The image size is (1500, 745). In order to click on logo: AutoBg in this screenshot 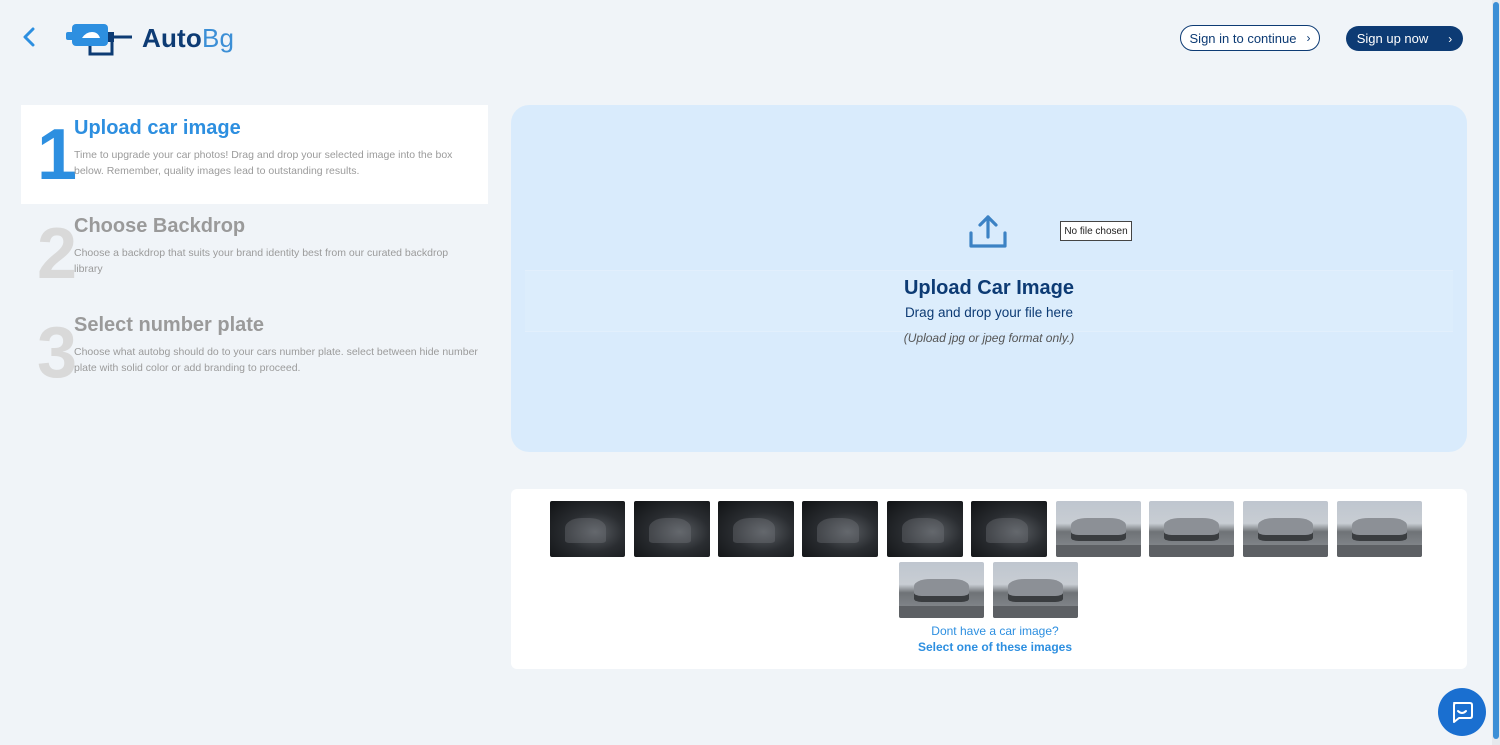, I will do `click(149, 38)`.